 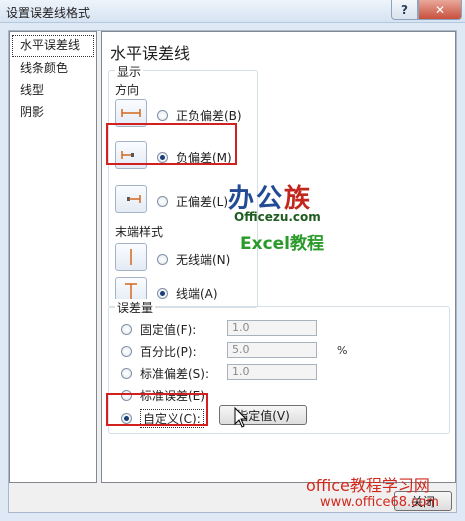 I want to click on option-cap-label: 线端(A), so click(x=197, y=294).